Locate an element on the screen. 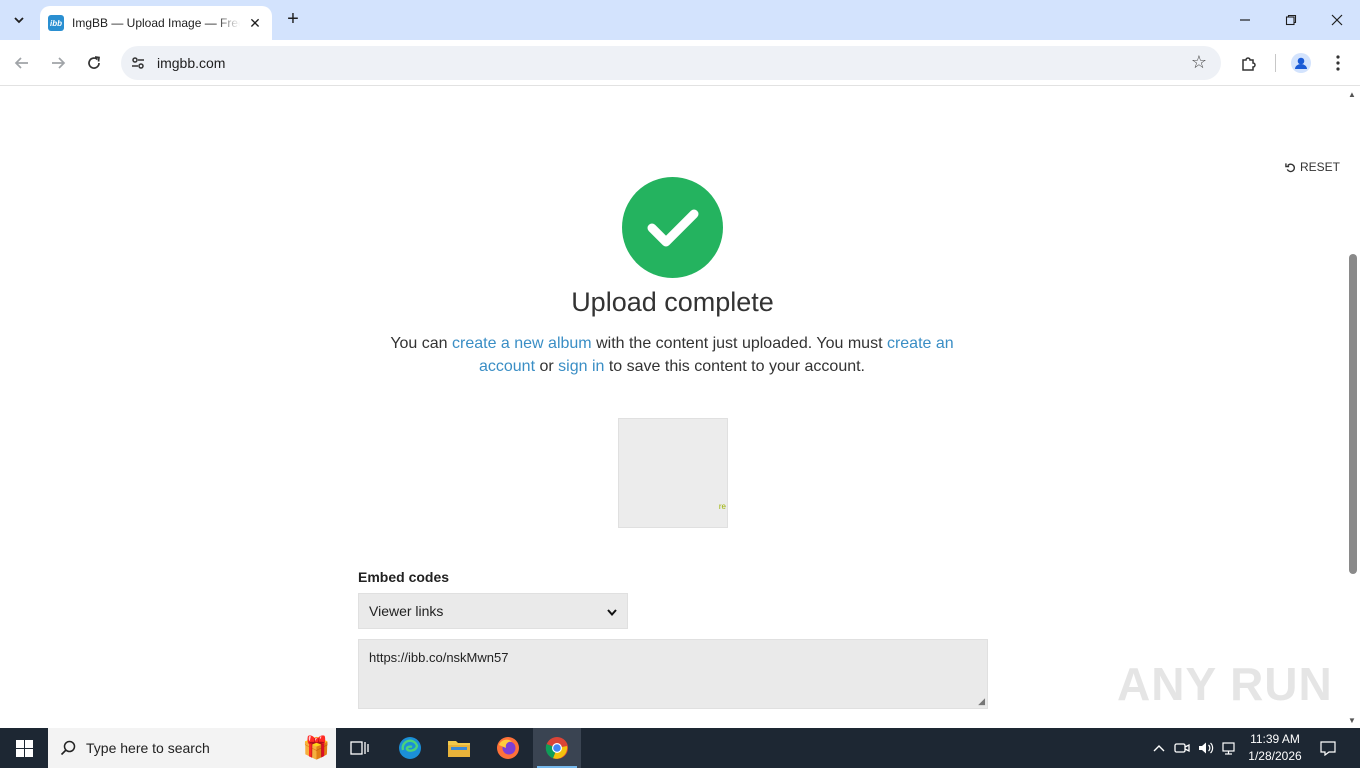 The image size is (1360, 768). reset-button: RESET is located at coordinates (1312, 167).